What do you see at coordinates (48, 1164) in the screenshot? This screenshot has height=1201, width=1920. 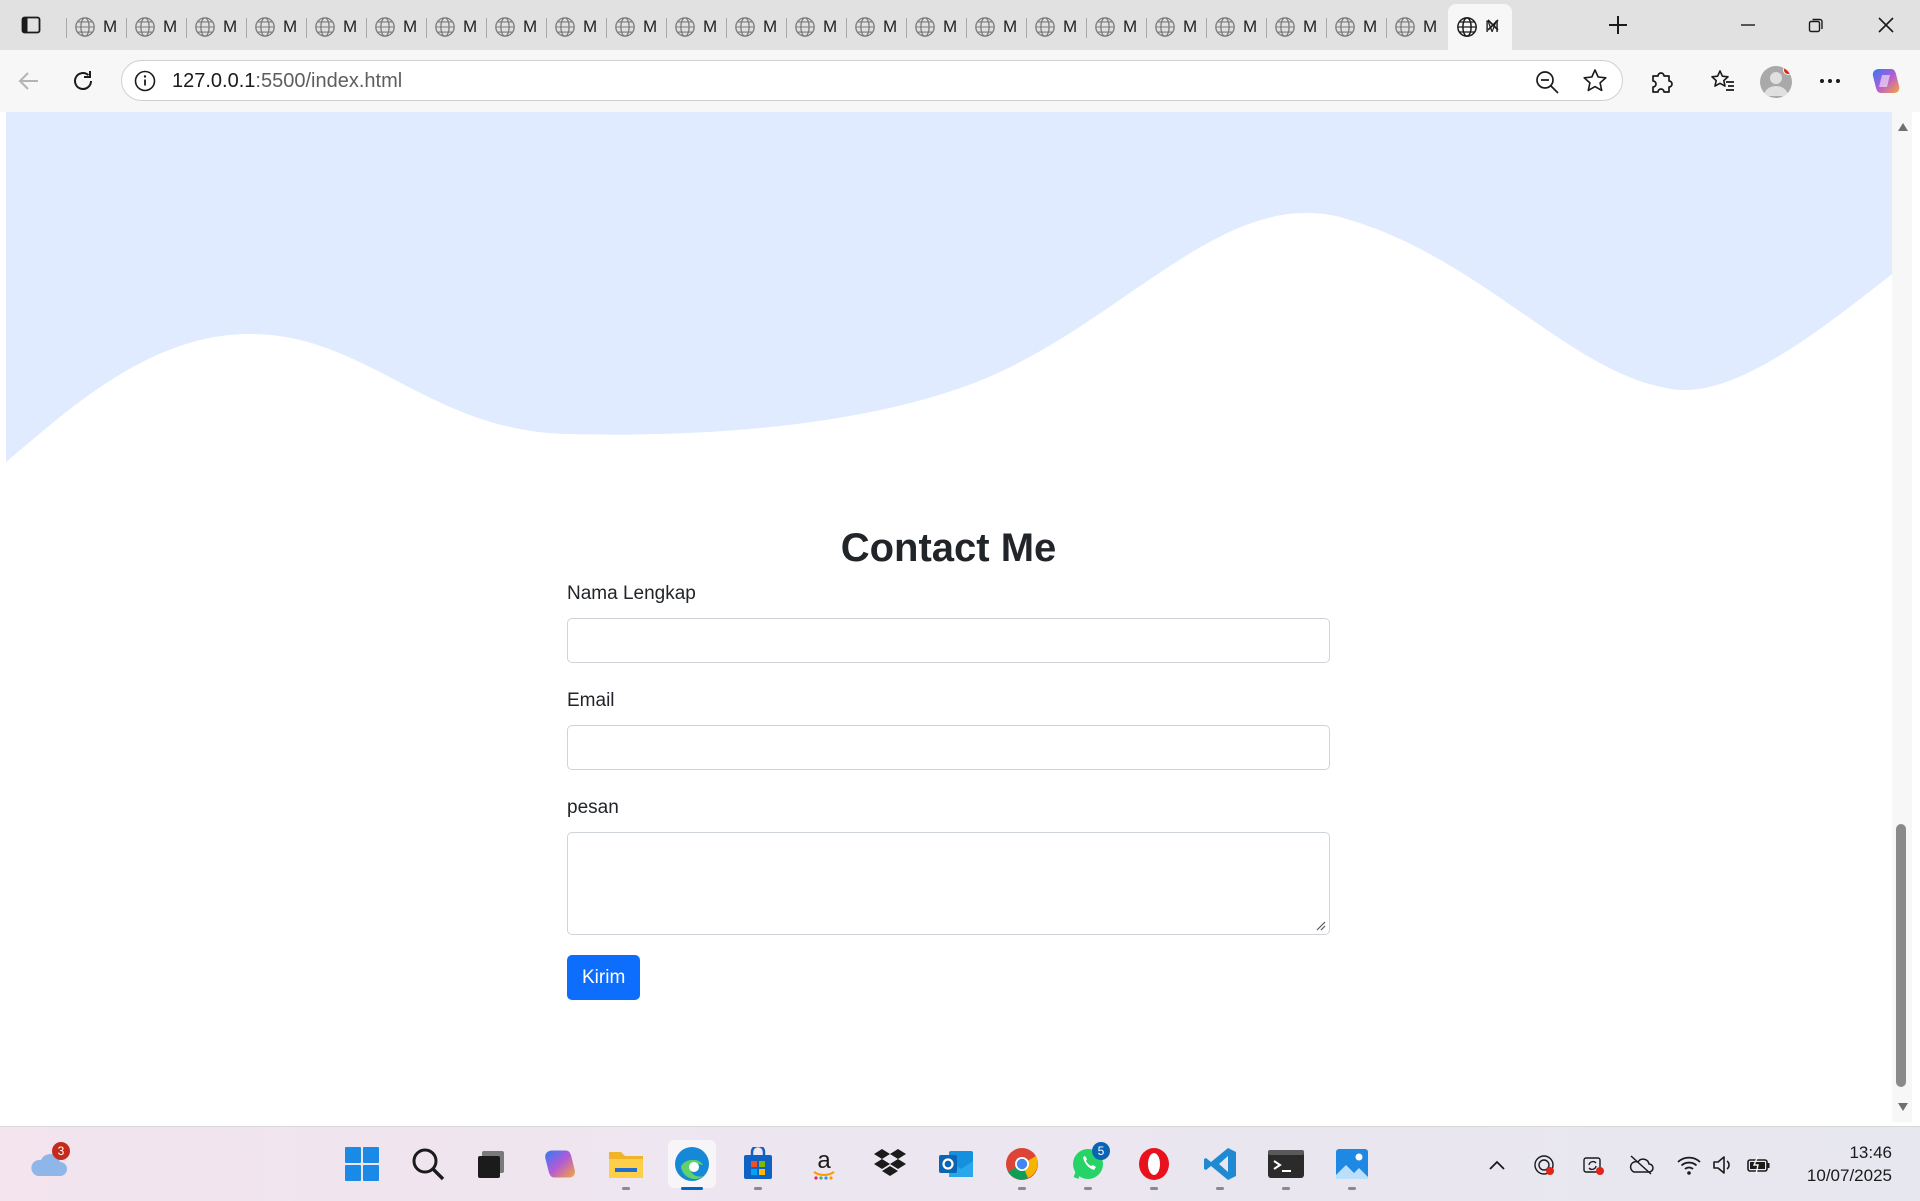 I see `weather-widget: 3` at bounding box center [48, 1164].